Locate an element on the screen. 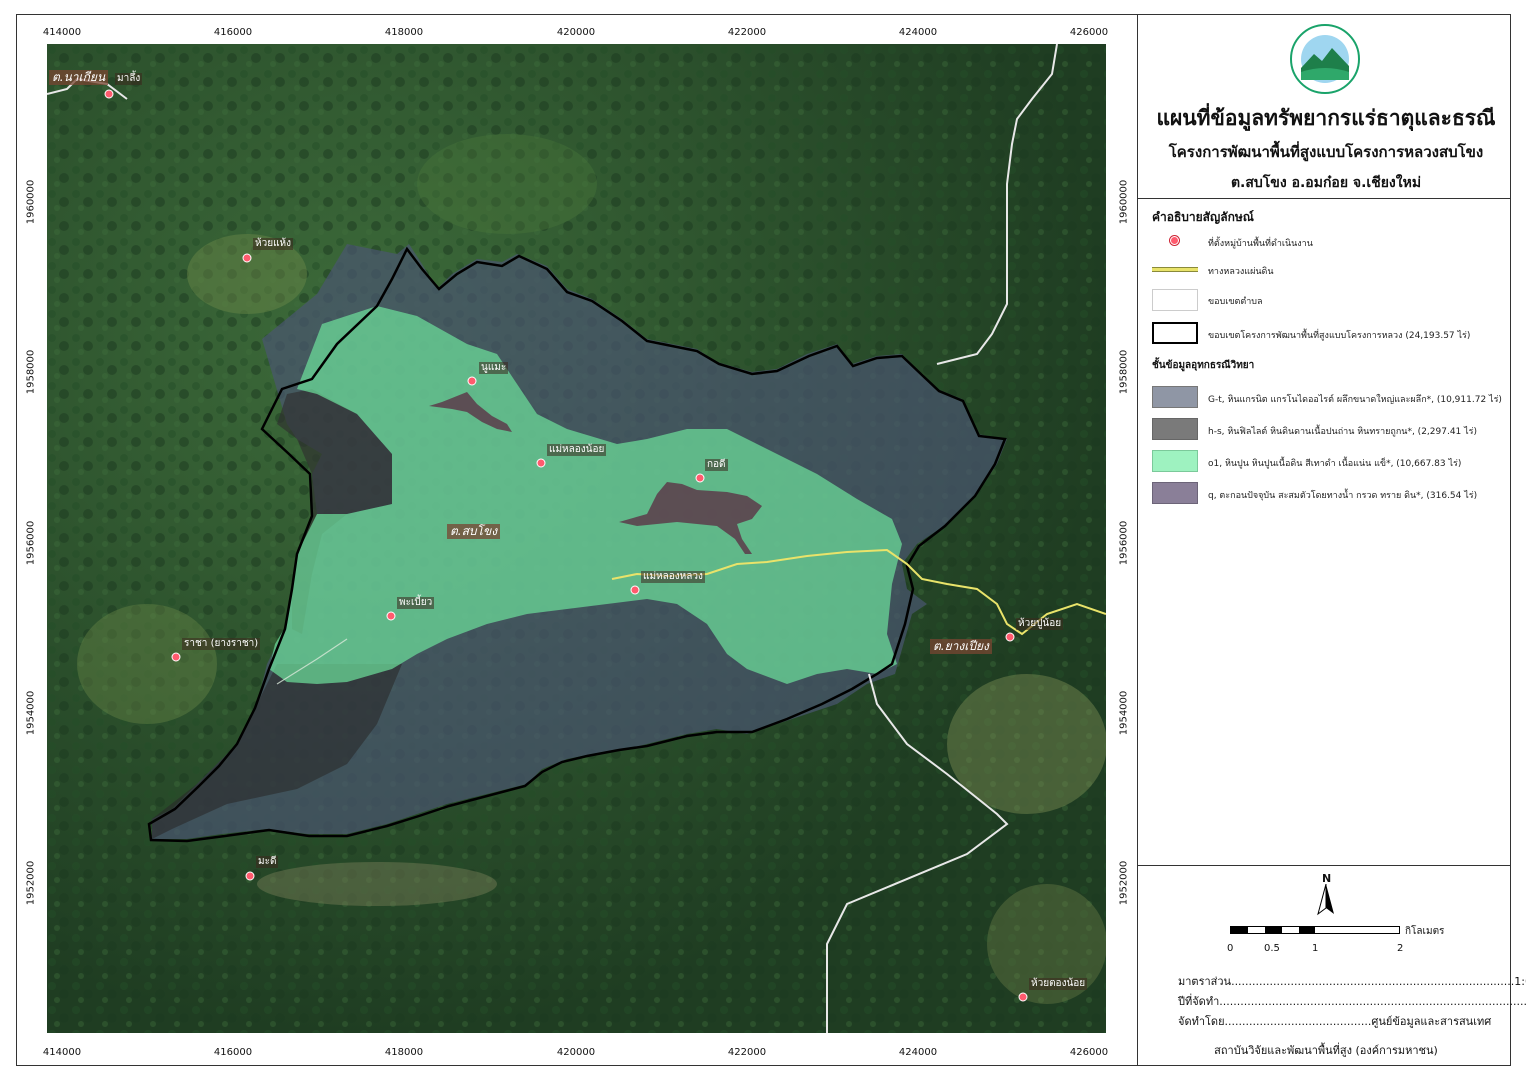  panel-divider is located at coordinates (1137, 540).